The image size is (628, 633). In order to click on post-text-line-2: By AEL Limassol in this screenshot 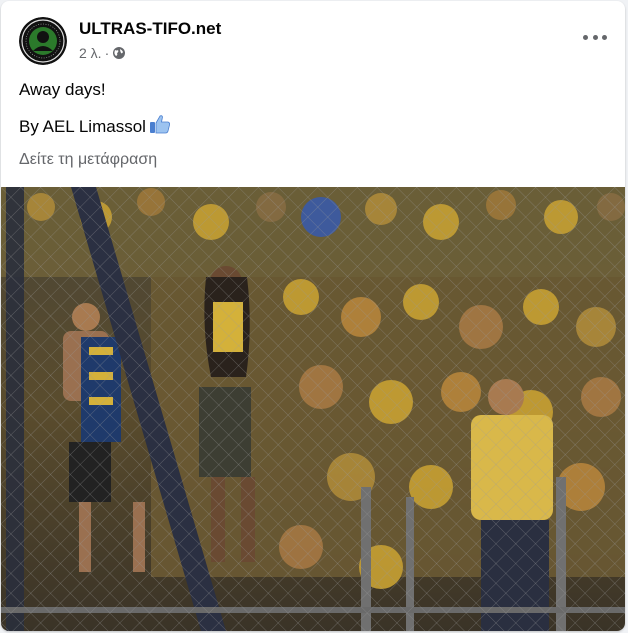, I will do `click(95, 126)`.